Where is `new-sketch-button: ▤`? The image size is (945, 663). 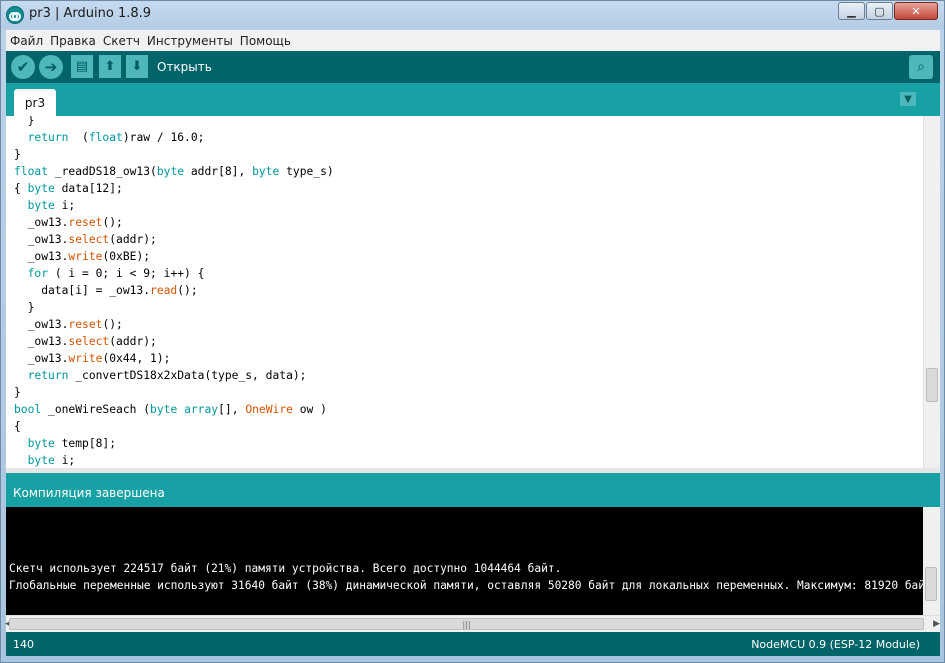
new-sketch-button: ▤ is located at coordinates (82, 66).